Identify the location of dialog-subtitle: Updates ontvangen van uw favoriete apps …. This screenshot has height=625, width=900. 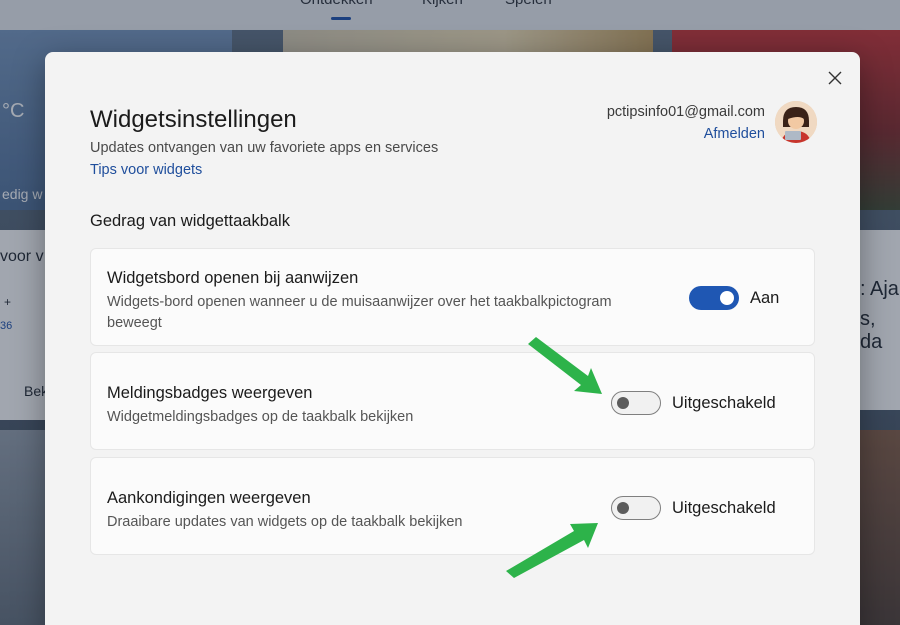
(264, 148).